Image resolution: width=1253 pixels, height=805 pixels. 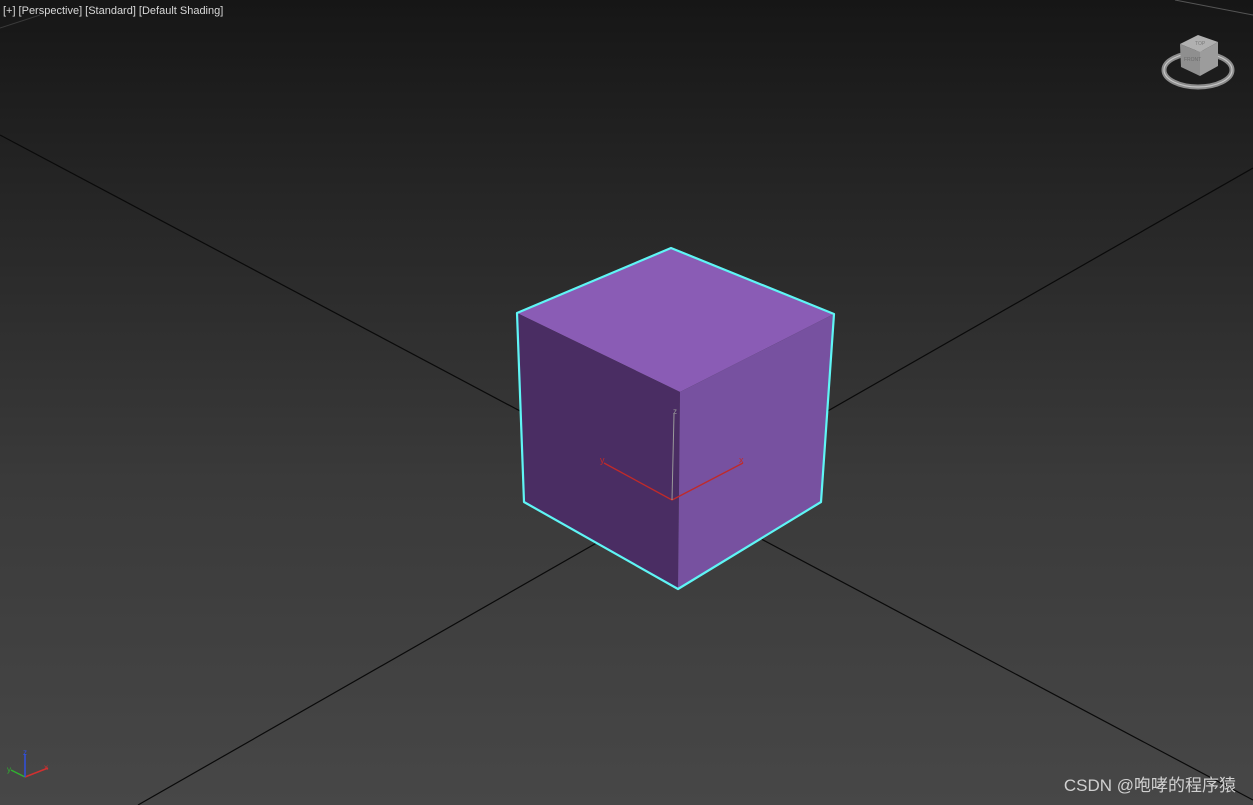 I want to click on world-axis-x-label: x, so click(x=46, y=767).